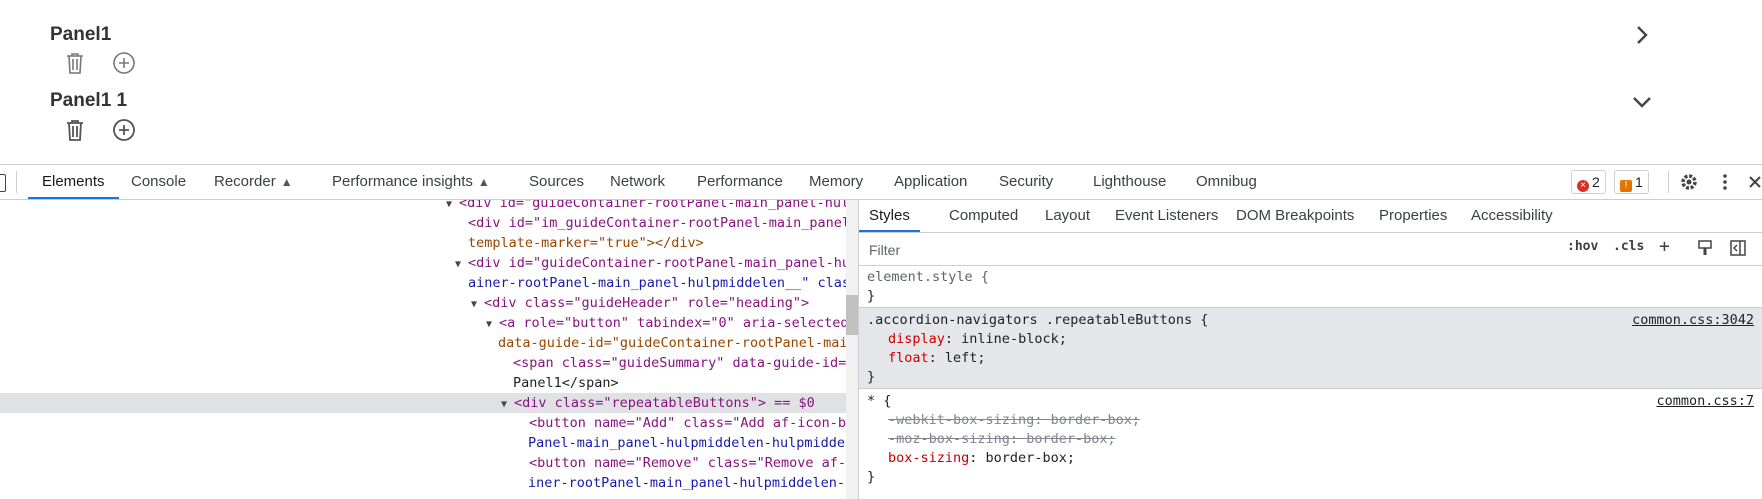 The image size is (1762, 499). I want to click on tab-network: Network, so click(637, 182).